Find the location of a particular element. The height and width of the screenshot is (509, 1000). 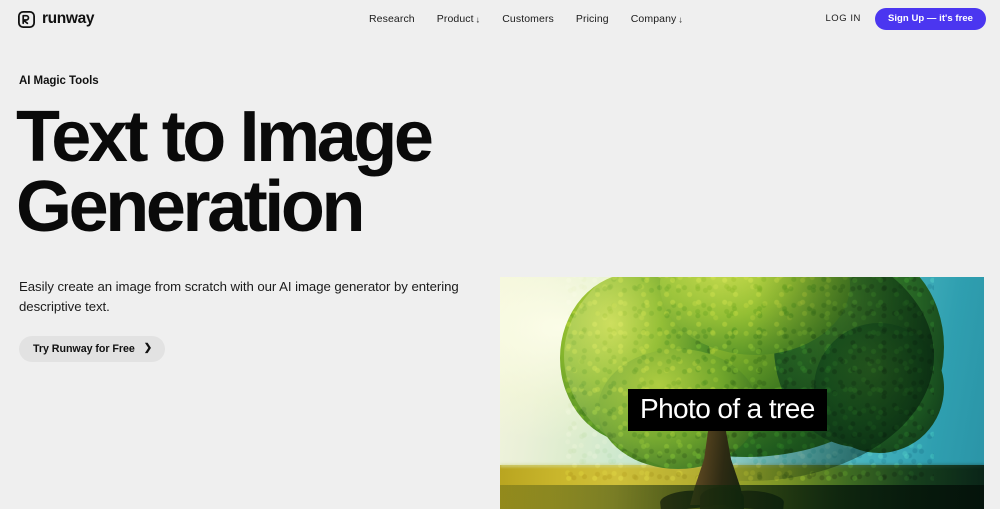

nav-label: Product is located at coordinates (455, 18).